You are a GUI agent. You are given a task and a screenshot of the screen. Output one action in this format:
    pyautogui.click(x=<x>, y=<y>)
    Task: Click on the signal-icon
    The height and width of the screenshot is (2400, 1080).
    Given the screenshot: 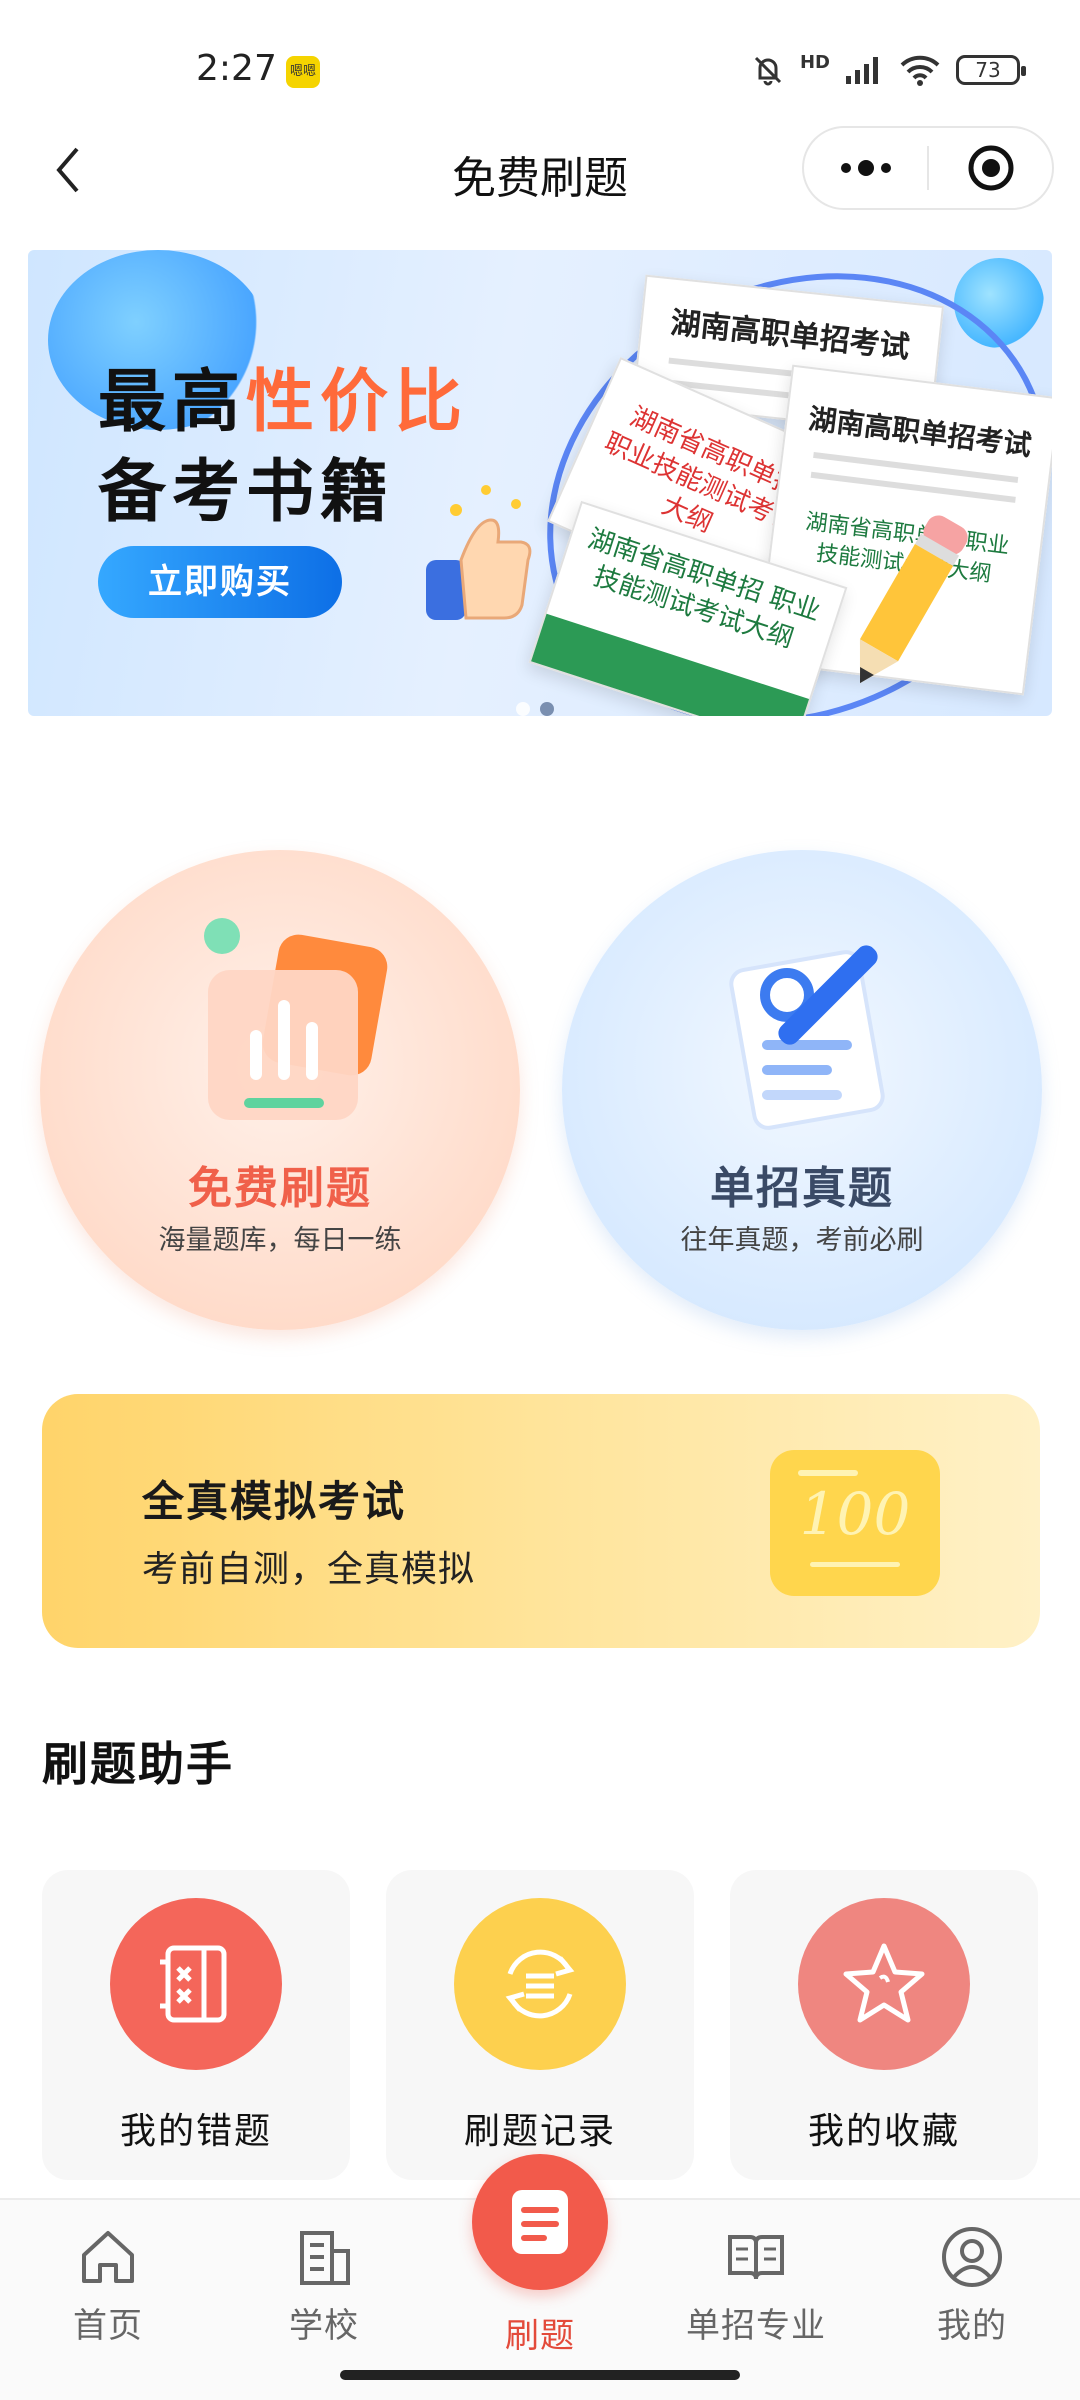 What is the action you would take?
    pyautogui.click(x=862, y=70)
    